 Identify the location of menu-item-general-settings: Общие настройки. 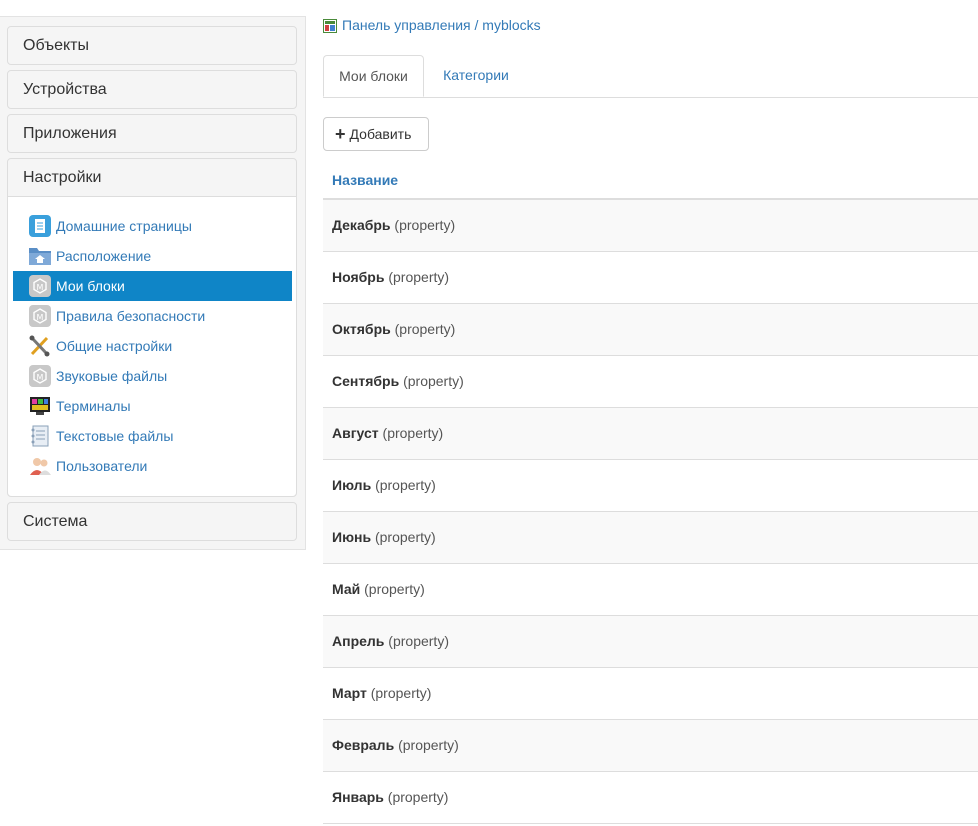
(152, 346).